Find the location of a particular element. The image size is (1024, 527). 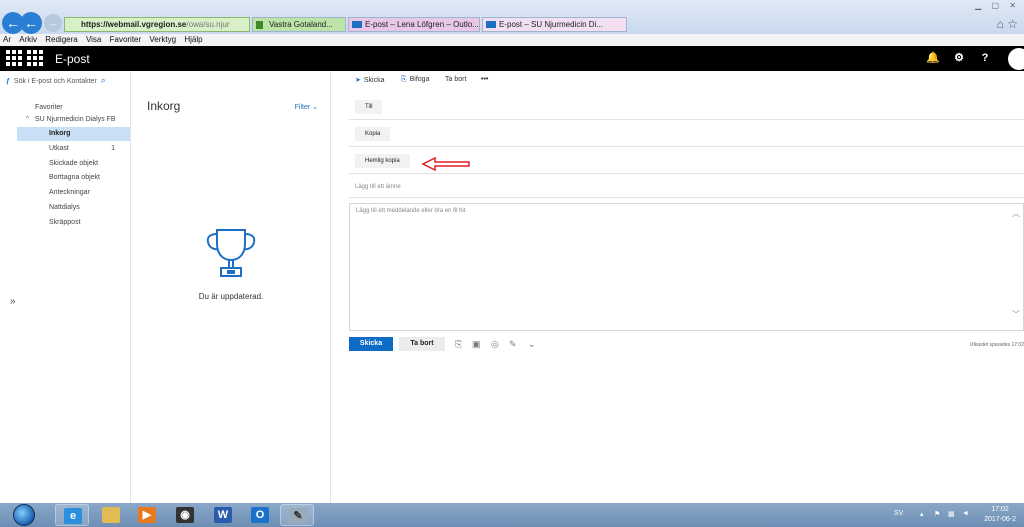

menu-item: Ar is located at coordinates (7, 39).